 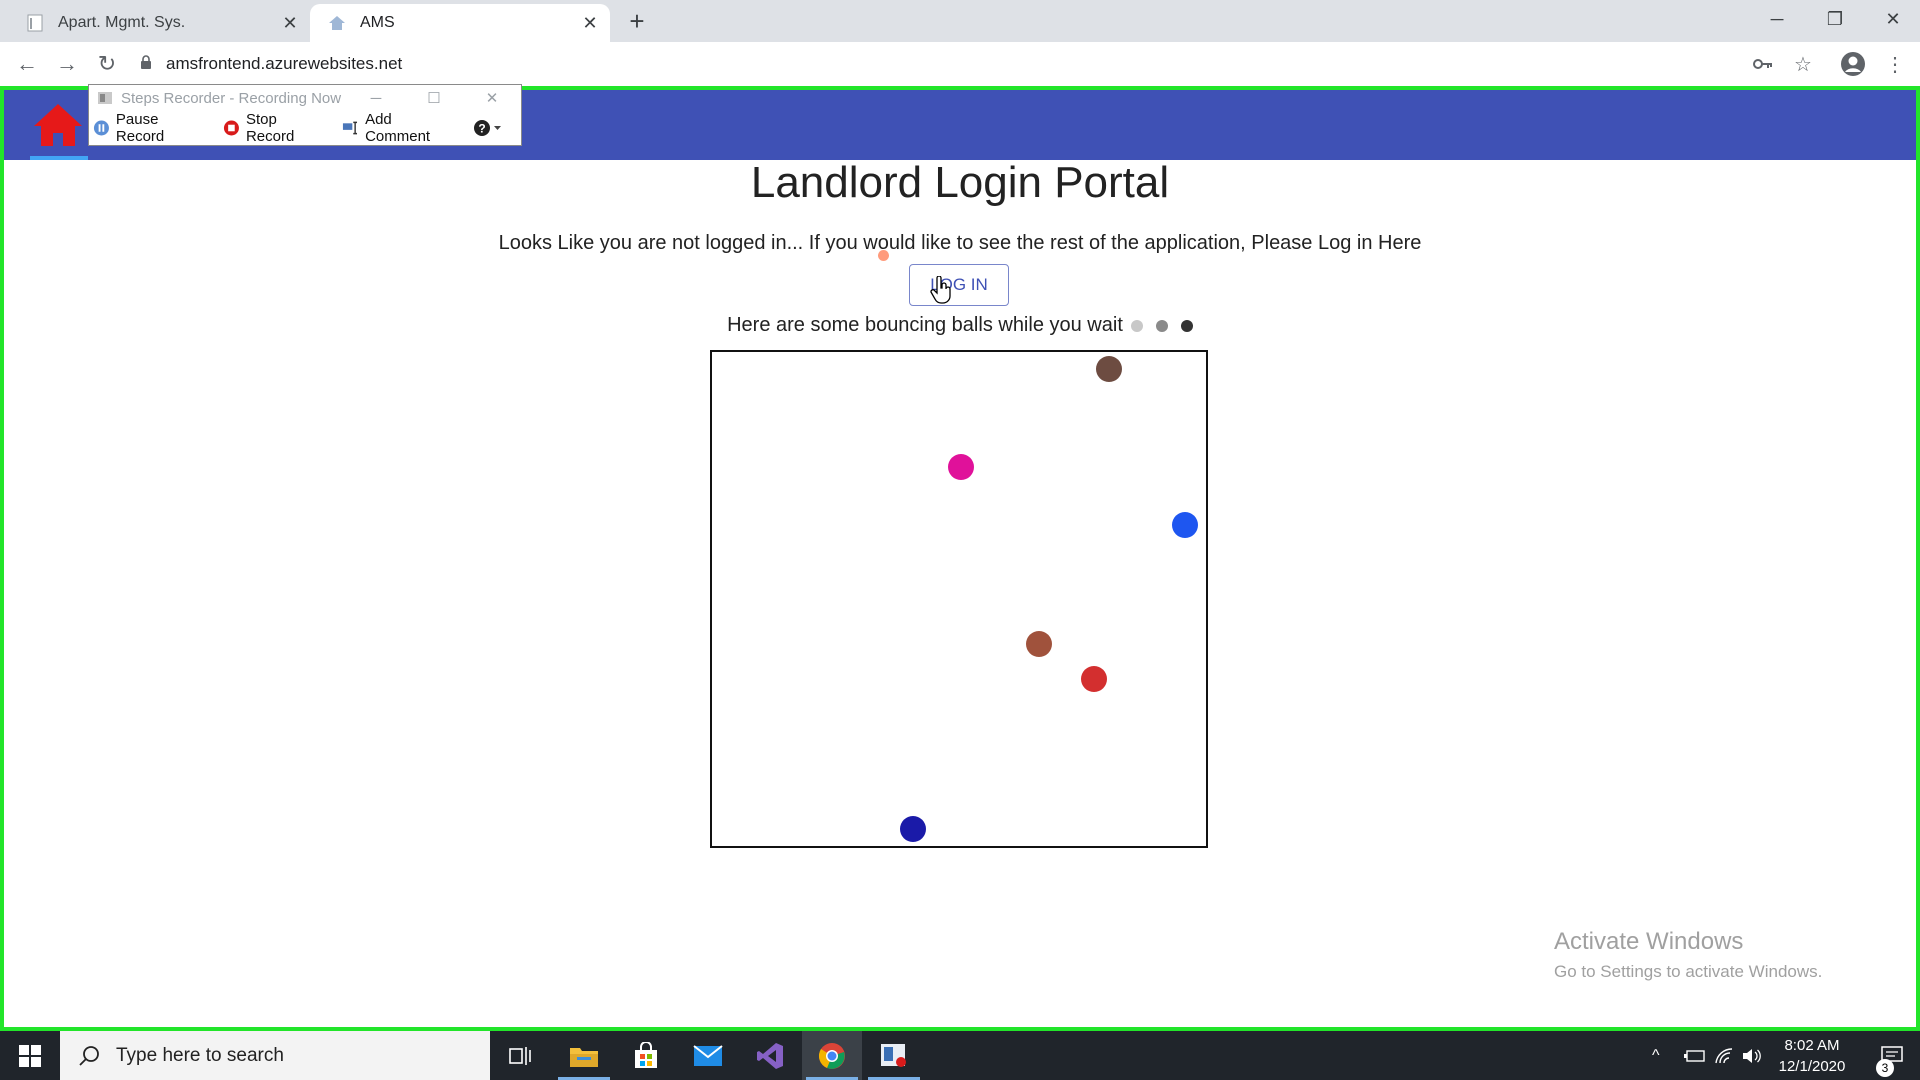 What do you see at coordinates (58, 125) in the screenshot?
I see `home-icon` at bounding box center [58, 125].